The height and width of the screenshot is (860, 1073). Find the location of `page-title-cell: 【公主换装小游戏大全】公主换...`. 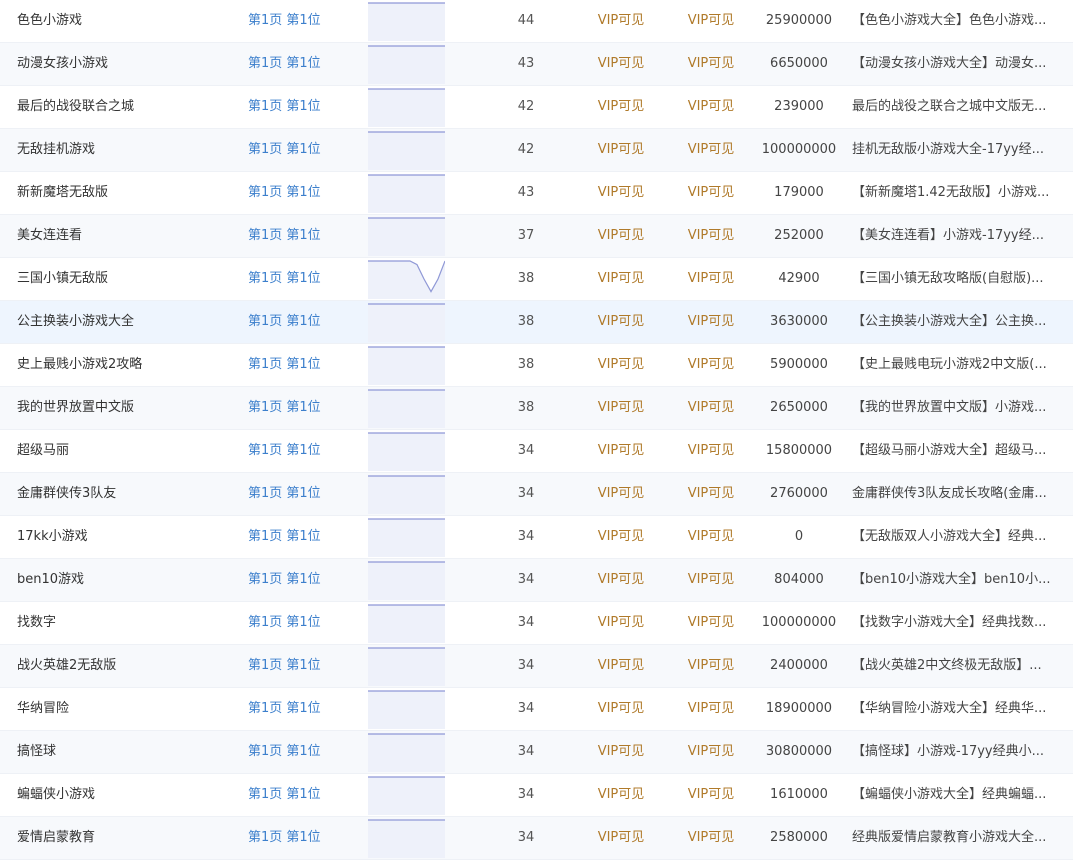

page-title-cell: 【公主换装小游戏大全】公主换... is located at coordinates (957, 322).